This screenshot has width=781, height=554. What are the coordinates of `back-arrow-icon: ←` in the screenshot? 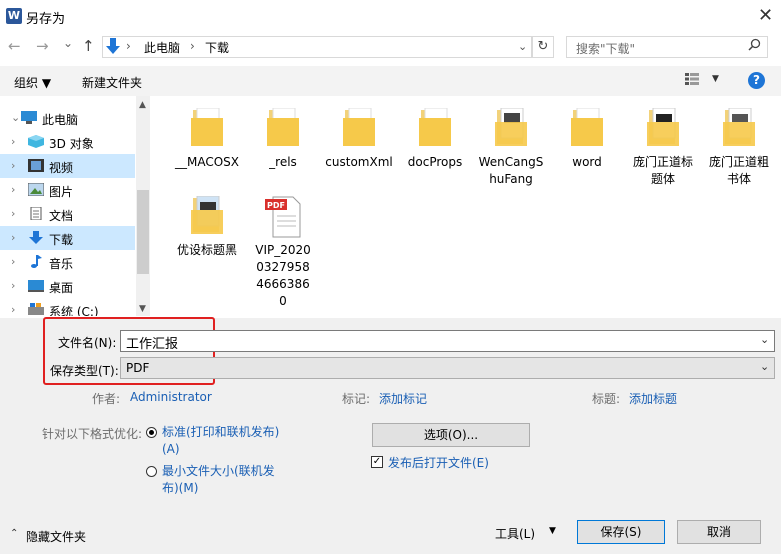 It's located at (14, 46).